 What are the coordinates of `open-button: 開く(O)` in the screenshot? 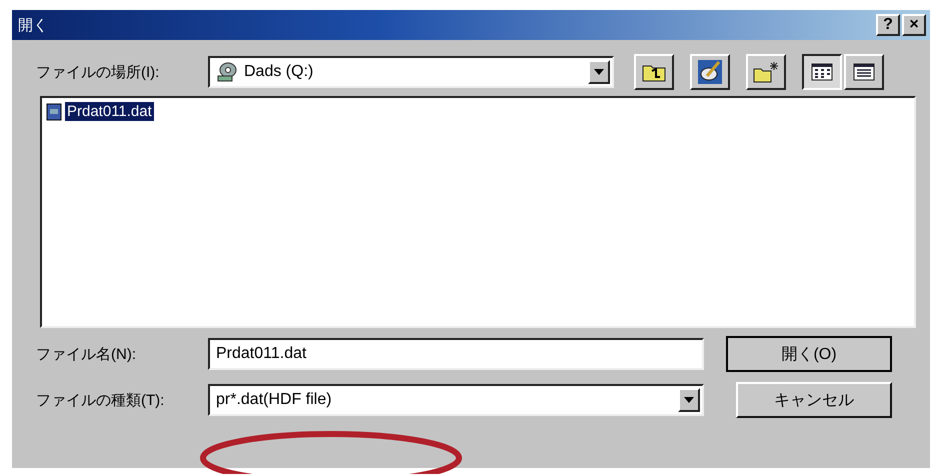 It's located at (809, 354).